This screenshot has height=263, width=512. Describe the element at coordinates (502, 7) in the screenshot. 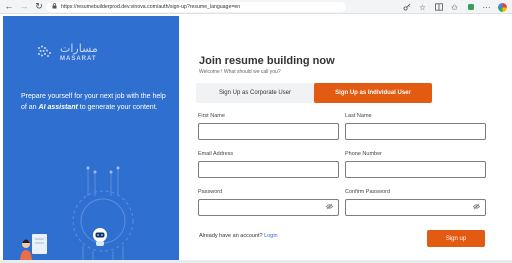

I see `profile-icon` at that location.